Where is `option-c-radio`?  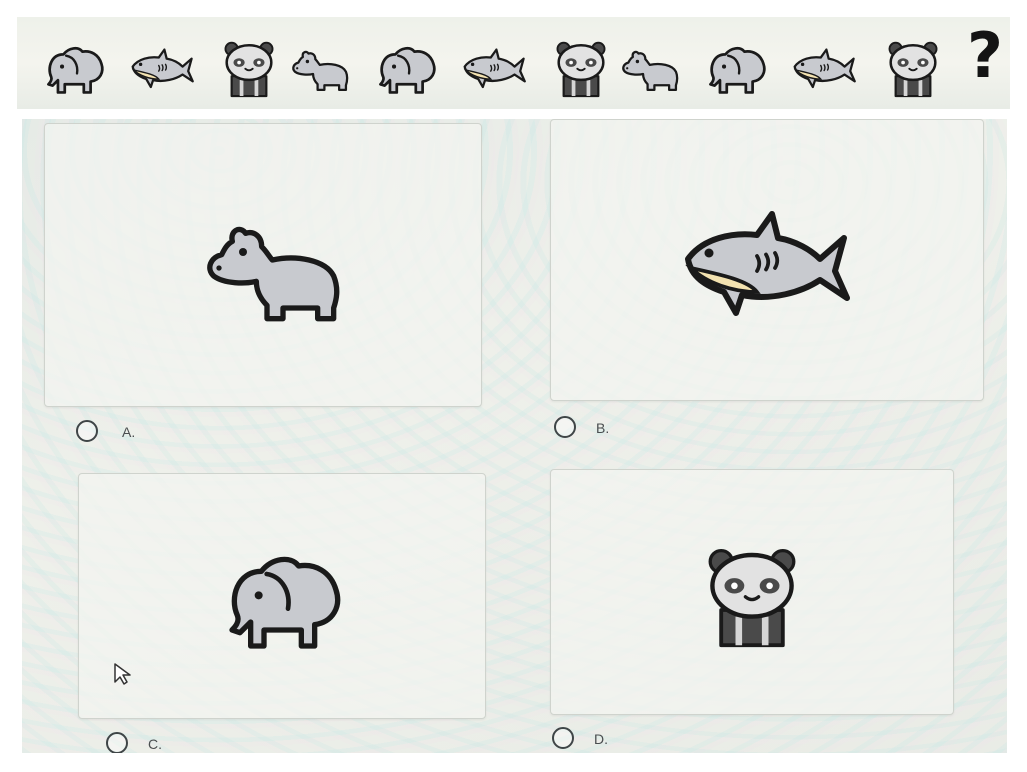
option-c-radio is located at coordinates (117, 742).